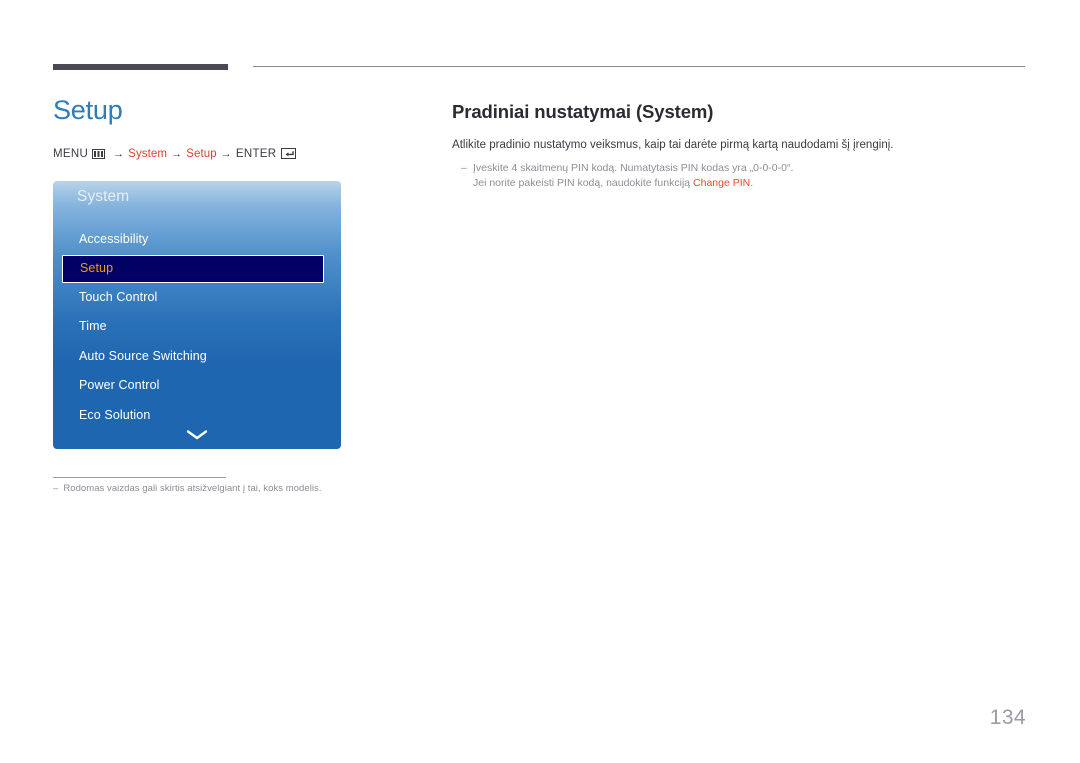  I want to click on breadcrumb-arrow-1: →, so click(119, 153).